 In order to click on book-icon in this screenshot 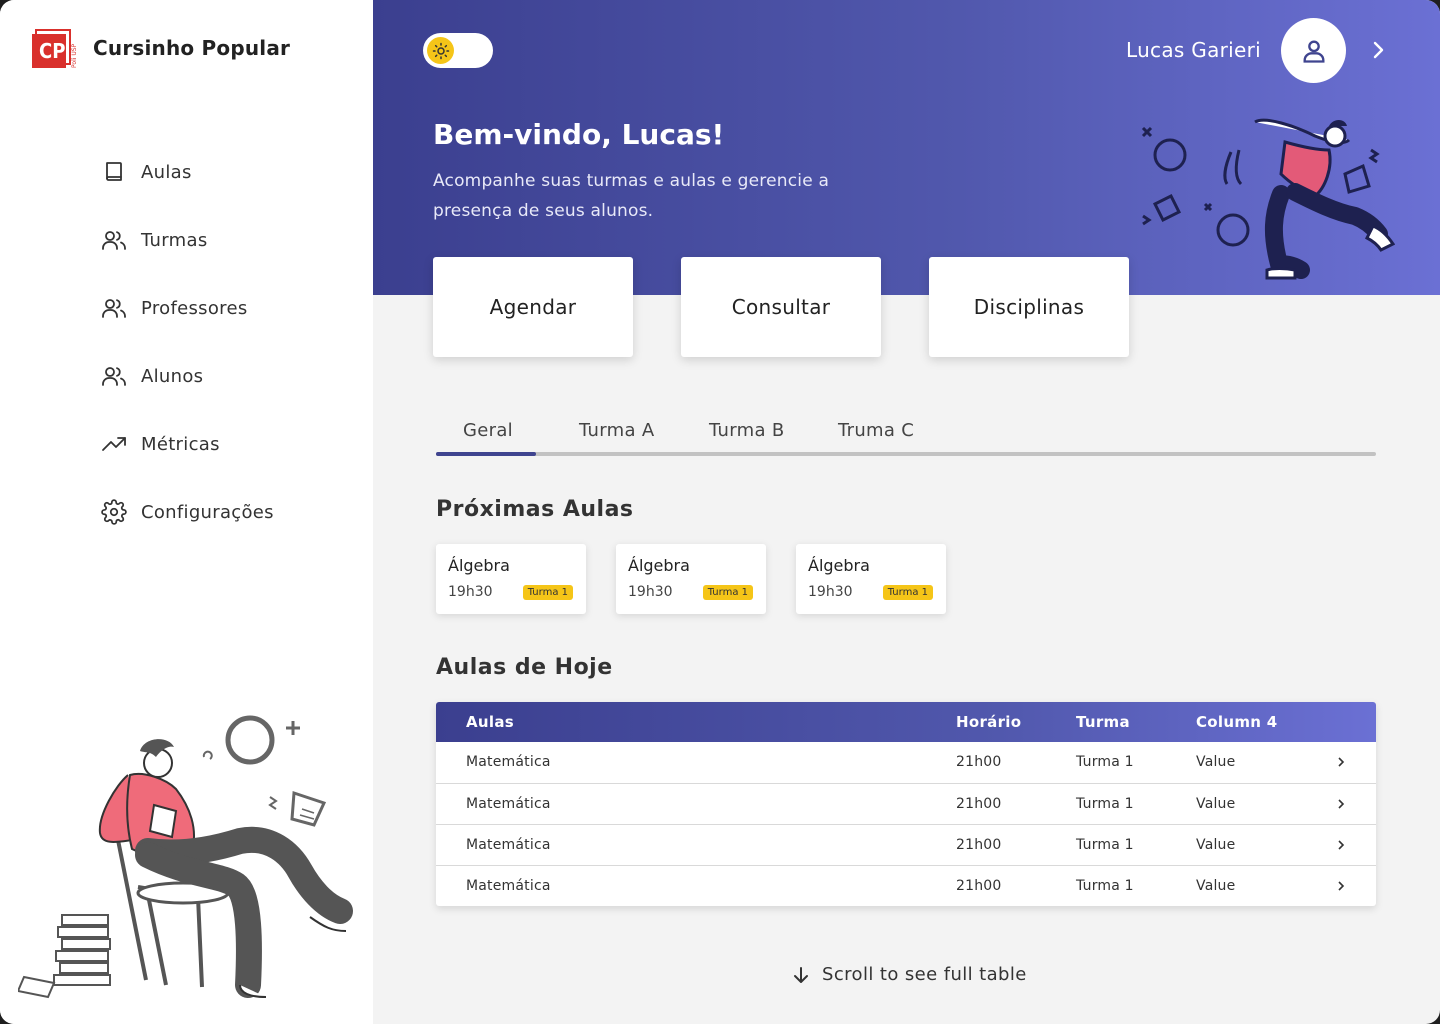, I will do `click(114, 172)`.